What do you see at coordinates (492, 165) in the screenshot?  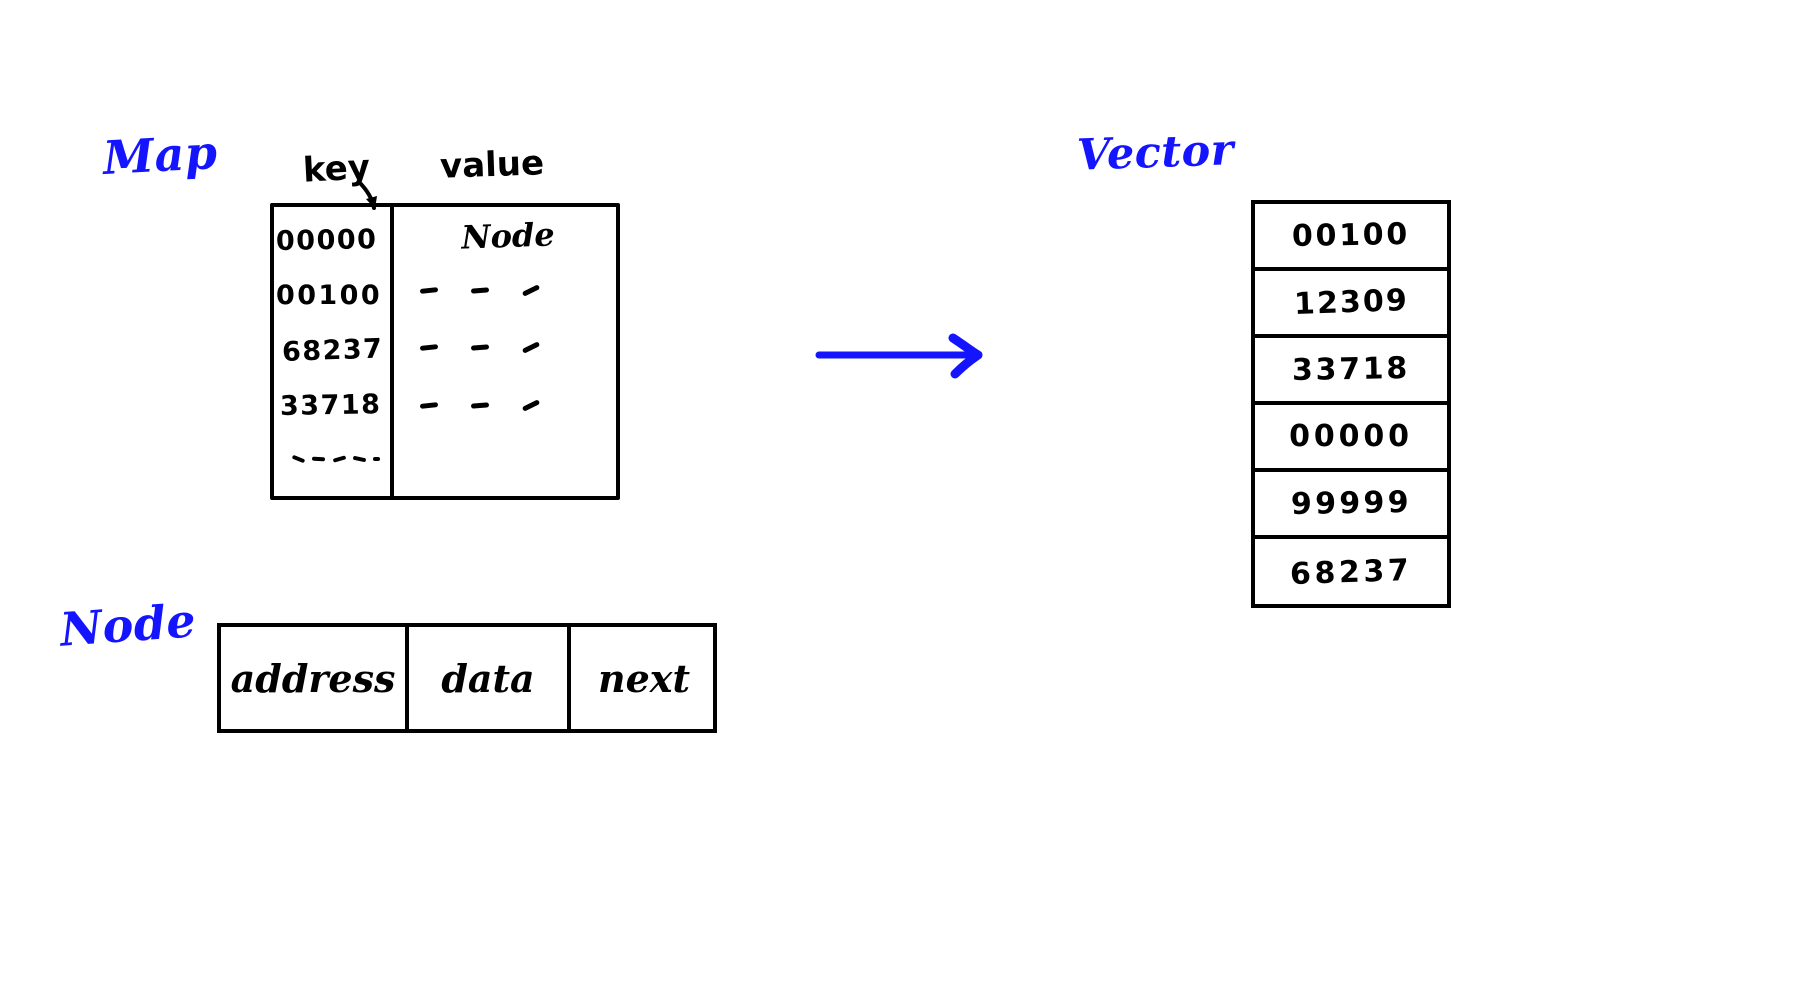 I see `map-column-header-value: value` at bounding box center [492, 165].